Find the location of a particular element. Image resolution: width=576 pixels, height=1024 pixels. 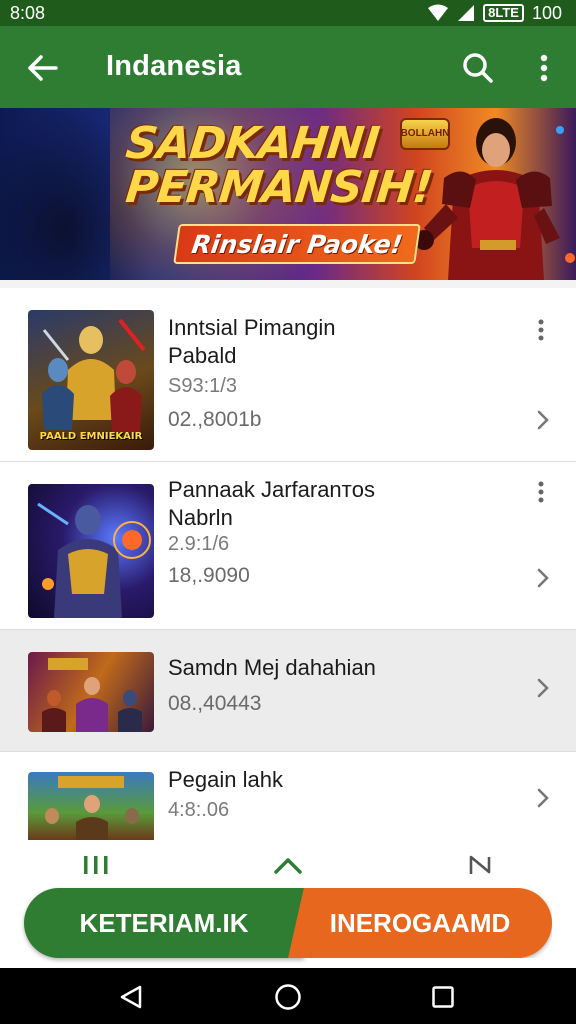

bars-icon is located at coordinates (96, 865).